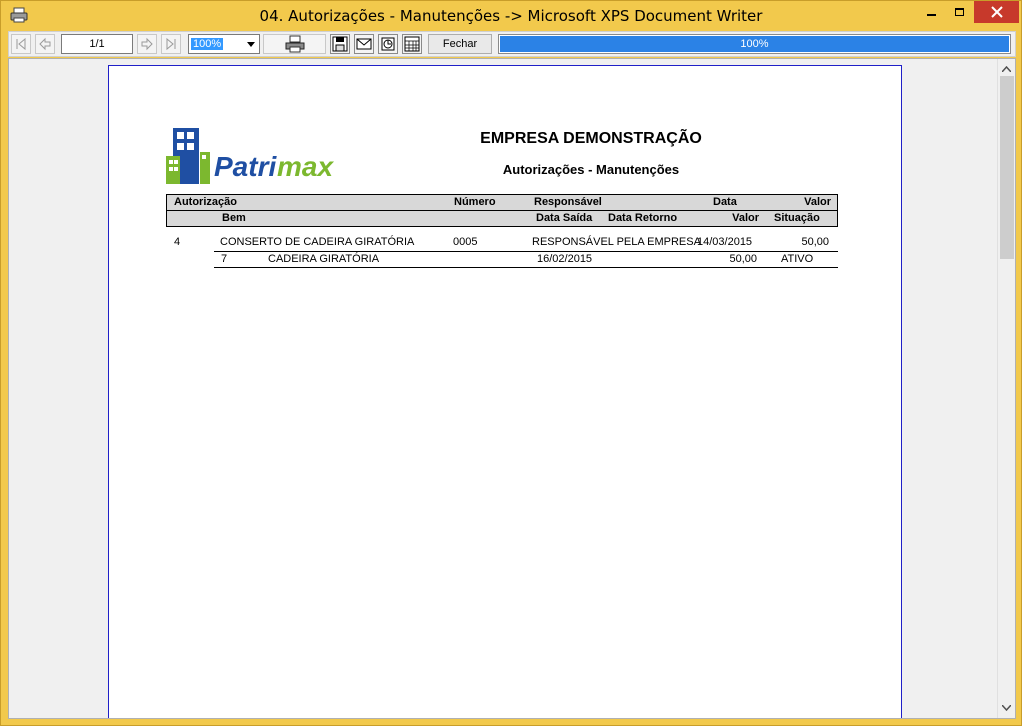  I want to click on scroll-up-button, so click(1006, 69).